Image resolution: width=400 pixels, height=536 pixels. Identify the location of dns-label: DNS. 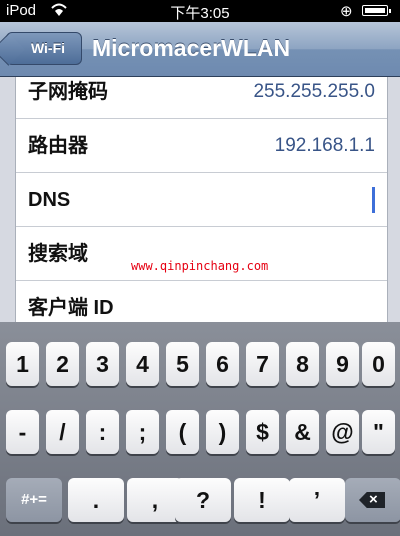
(49, 200).